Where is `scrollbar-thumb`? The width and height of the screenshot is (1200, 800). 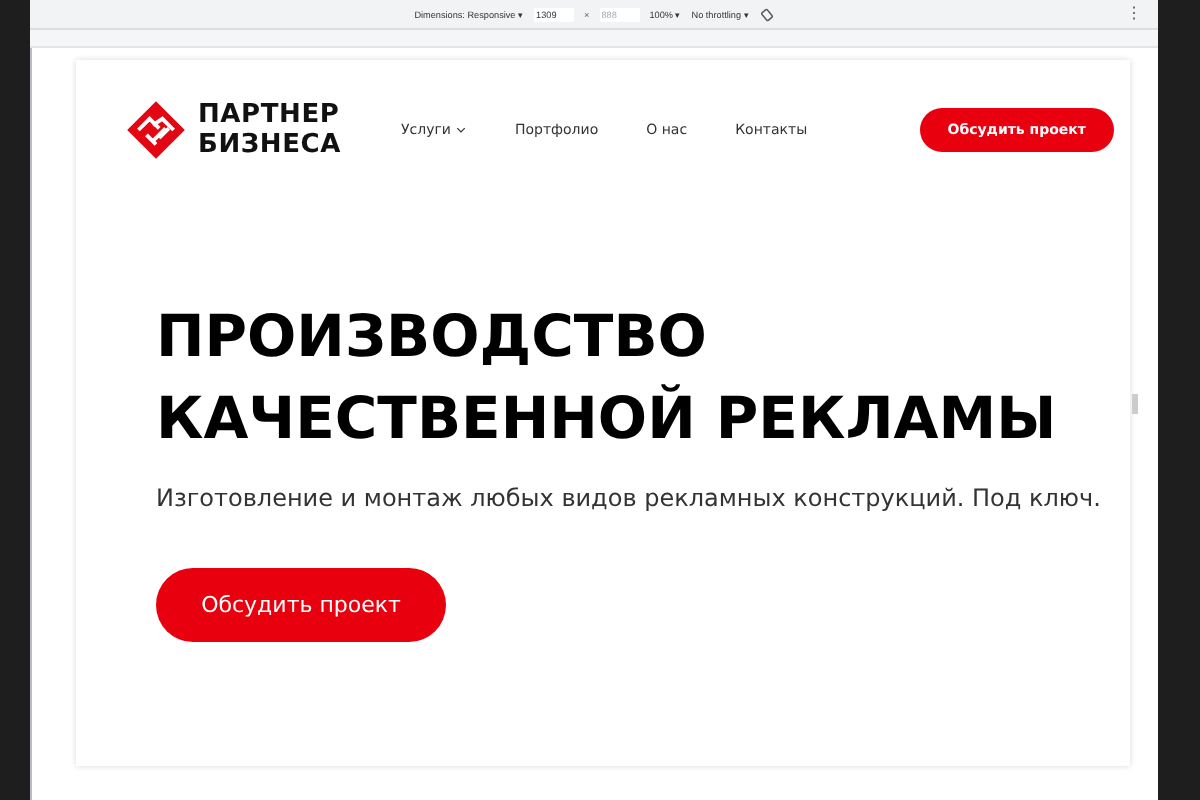
scrollbar-thumb is located at coordinates (1135, 404).